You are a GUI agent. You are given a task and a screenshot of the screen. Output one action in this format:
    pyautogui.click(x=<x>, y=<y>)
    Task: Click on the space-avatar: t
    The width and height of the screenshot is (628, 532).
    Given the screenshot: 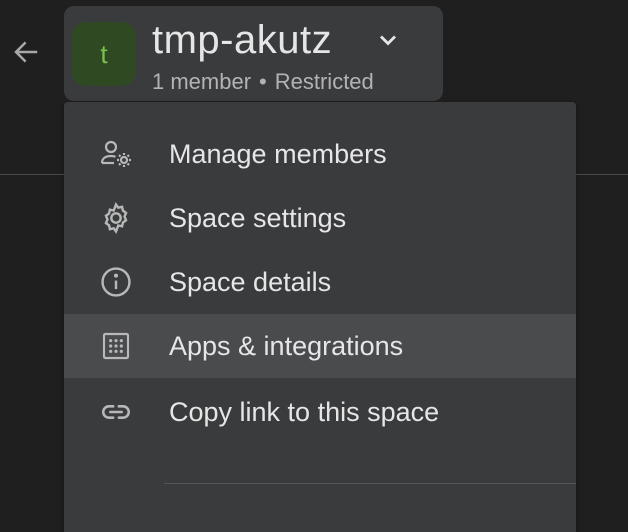 What is the action you would take?
    pyautogui.click(x=104, y=54)
    